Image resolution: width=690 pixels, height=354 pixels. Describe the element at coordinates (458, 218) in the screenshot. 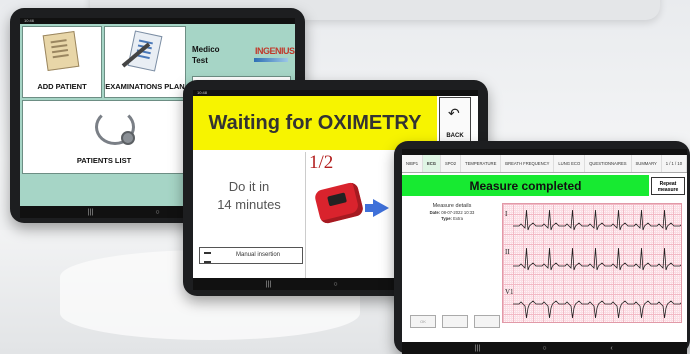

I see `type-value: Extra` at that location.